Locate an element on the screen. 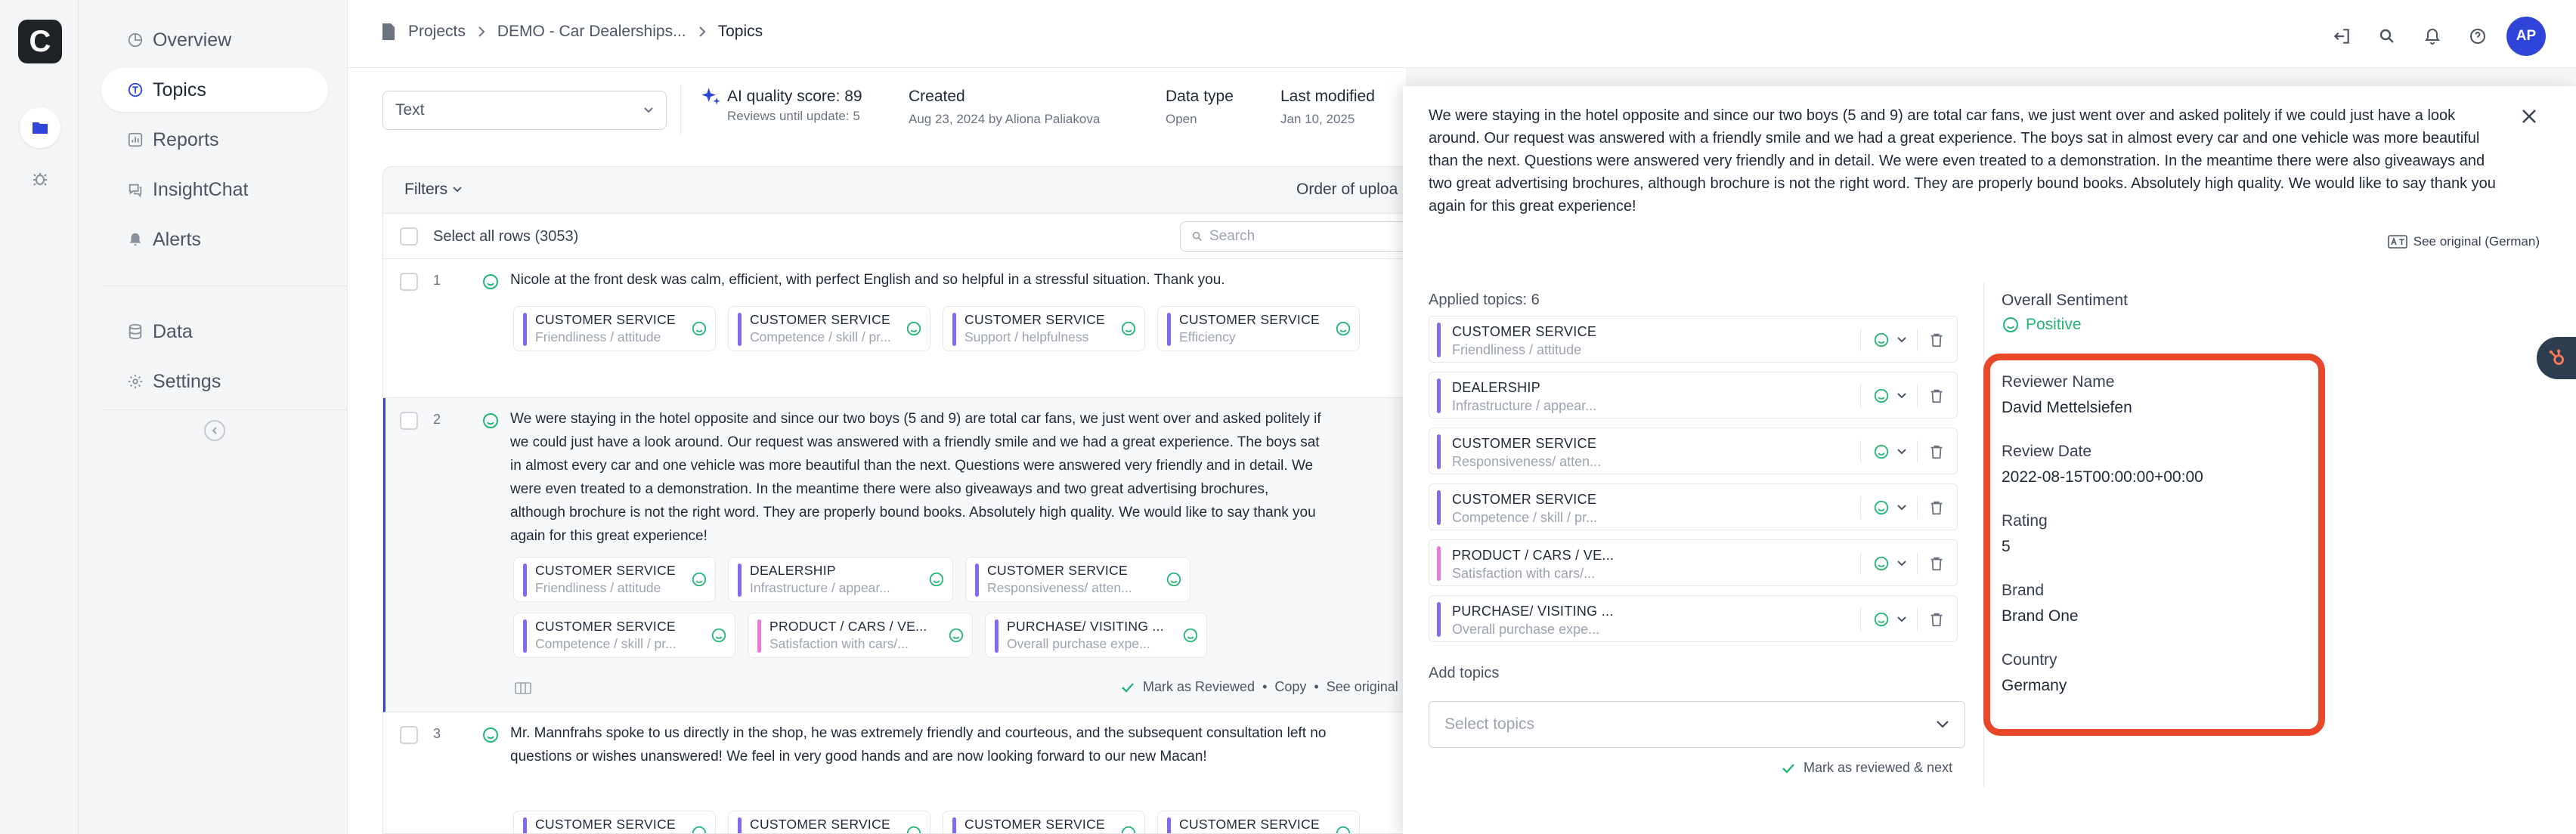 The image size is (2576, 834). topics-icon is located at coordinates (135, 89).